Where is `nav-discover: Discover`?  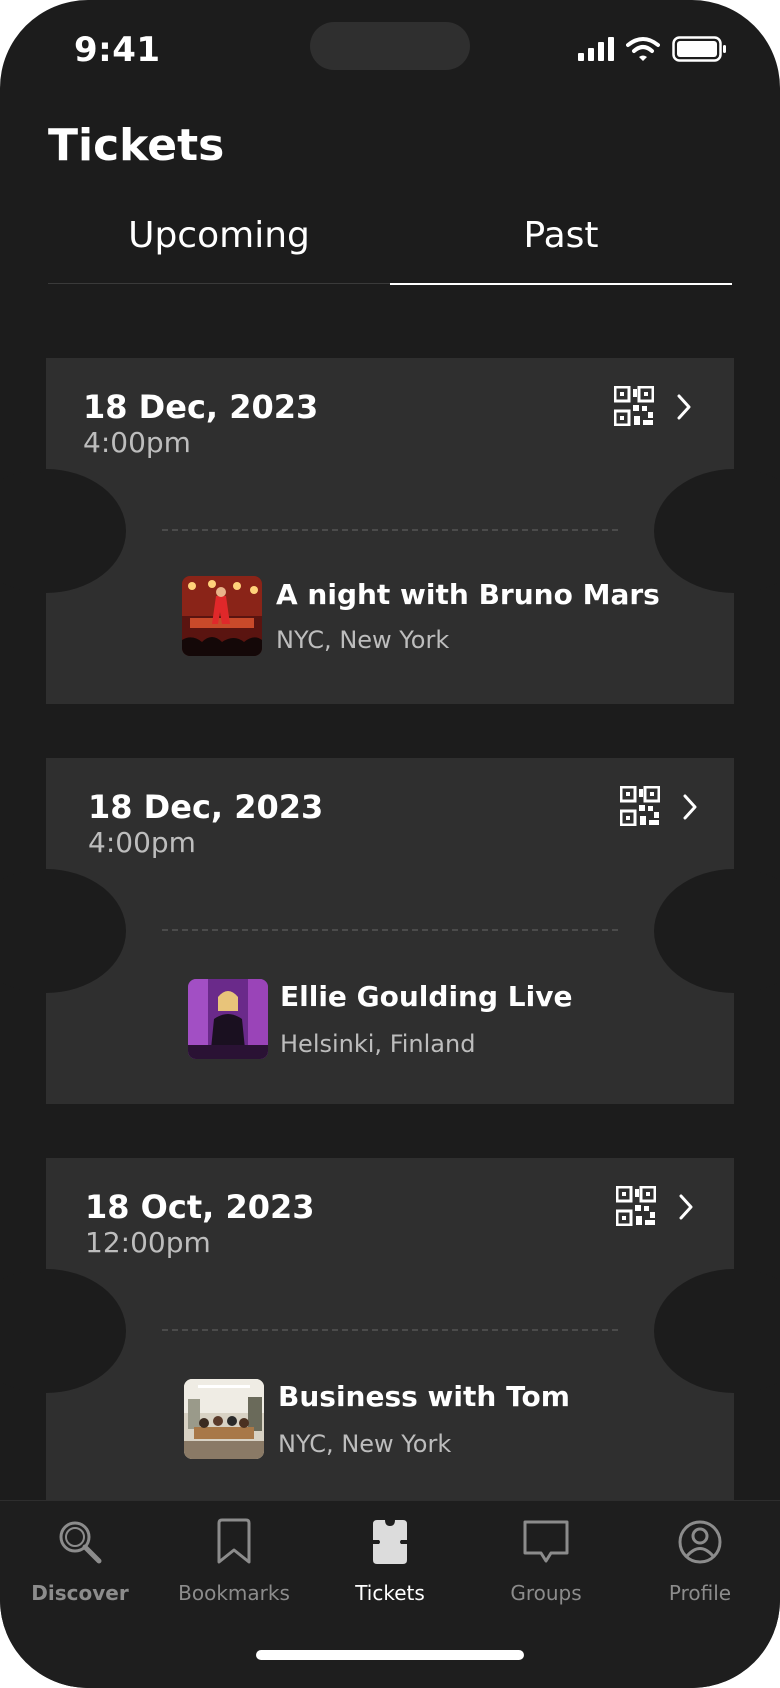 nav-discover: Discover is located at coordinates (80, 1559).